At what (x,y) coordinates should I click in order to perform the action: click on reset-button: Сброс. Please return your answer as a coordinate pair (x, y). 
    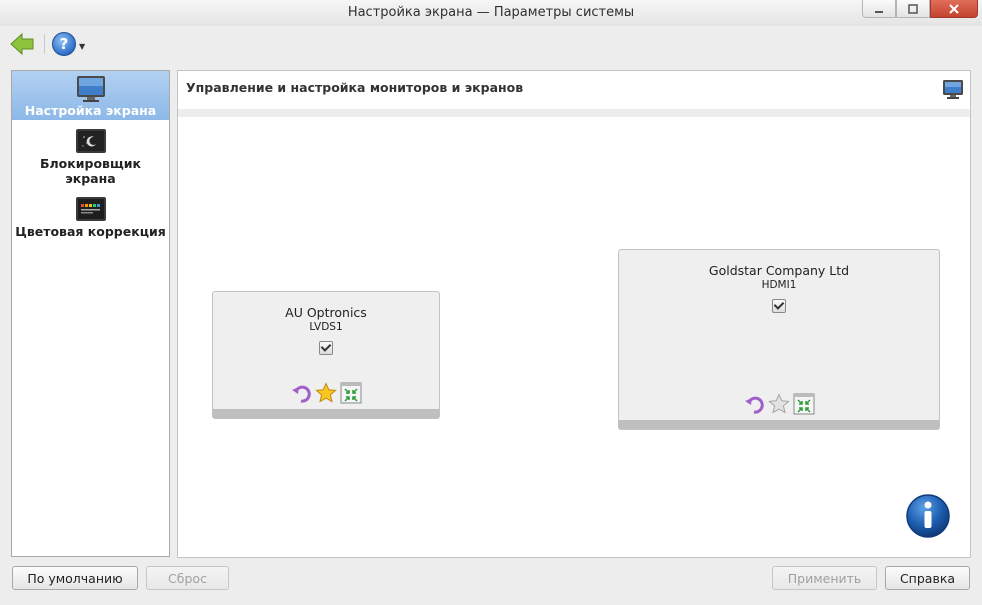
    Looking at the image, I should click on (187, 578).